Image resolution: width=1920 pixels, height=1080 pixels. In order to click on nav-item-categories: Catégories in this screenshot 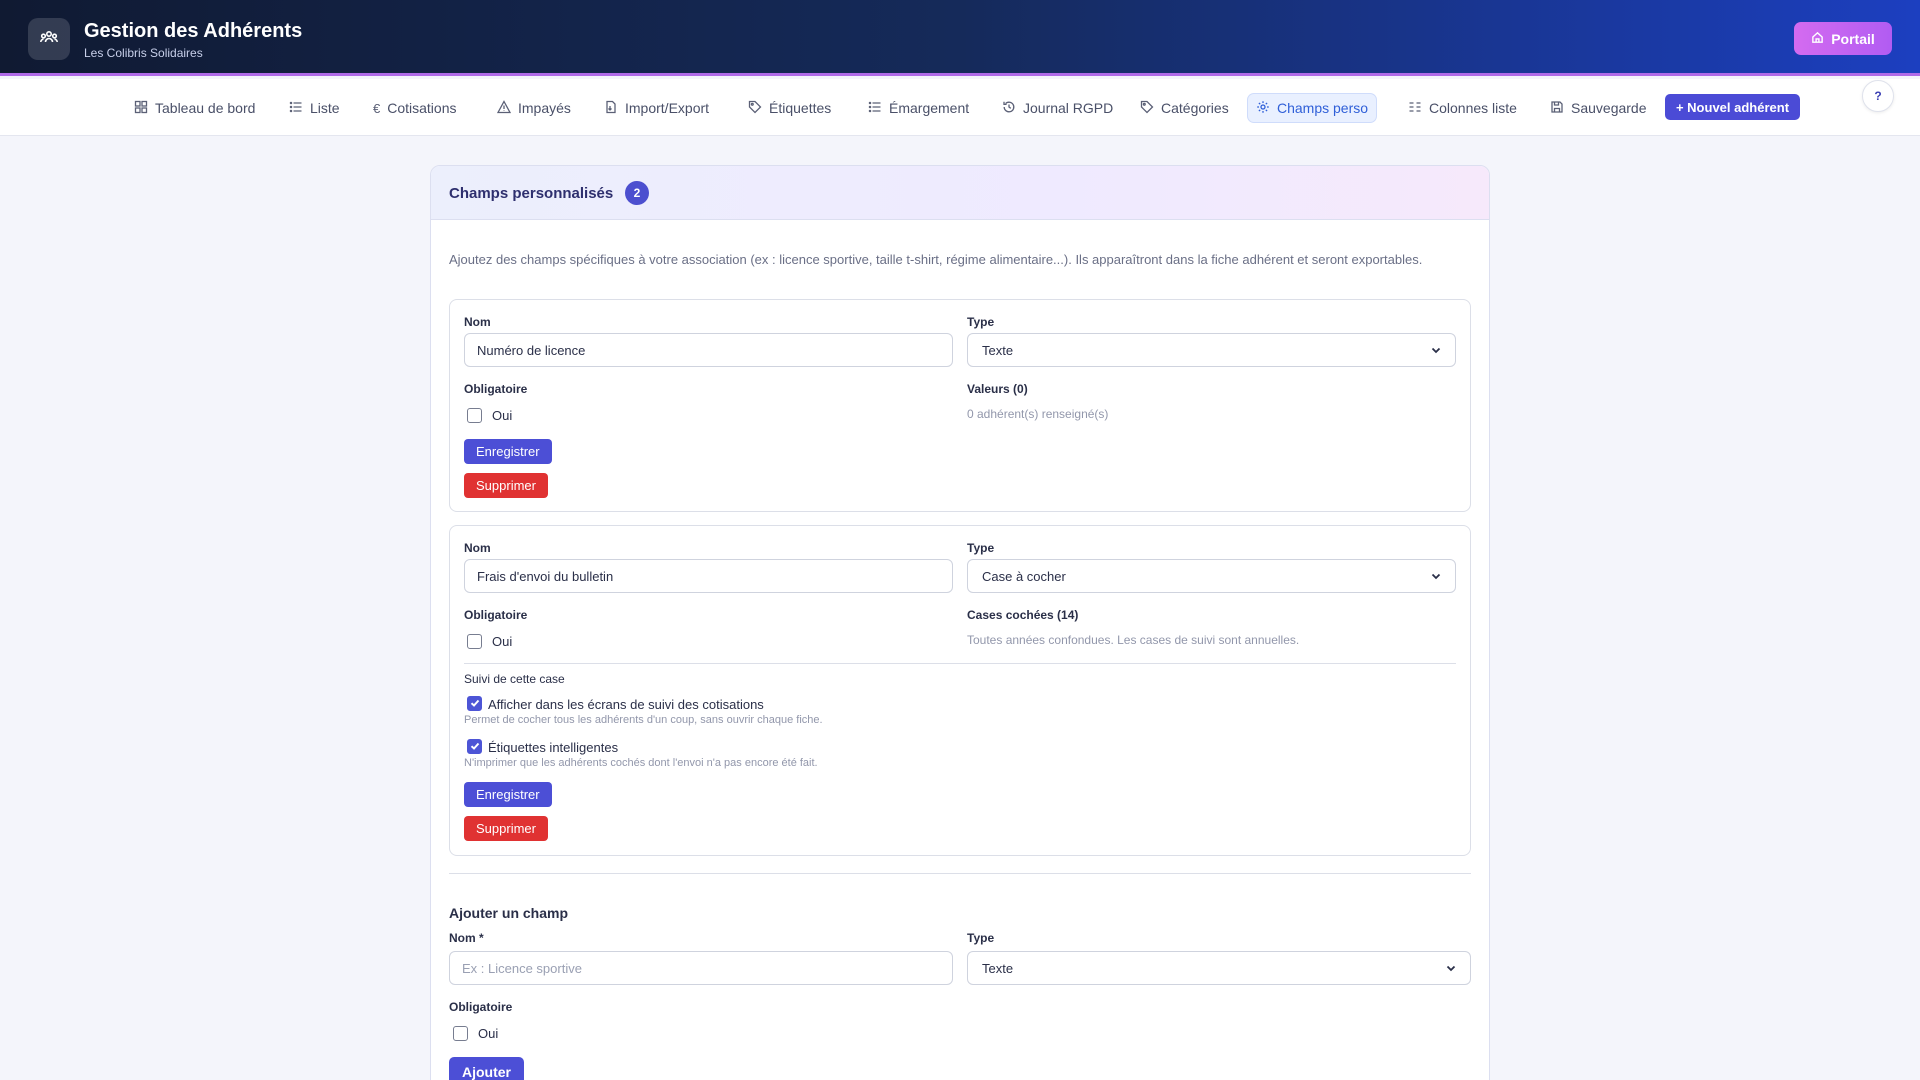, I will do `click(1184, 108)`.